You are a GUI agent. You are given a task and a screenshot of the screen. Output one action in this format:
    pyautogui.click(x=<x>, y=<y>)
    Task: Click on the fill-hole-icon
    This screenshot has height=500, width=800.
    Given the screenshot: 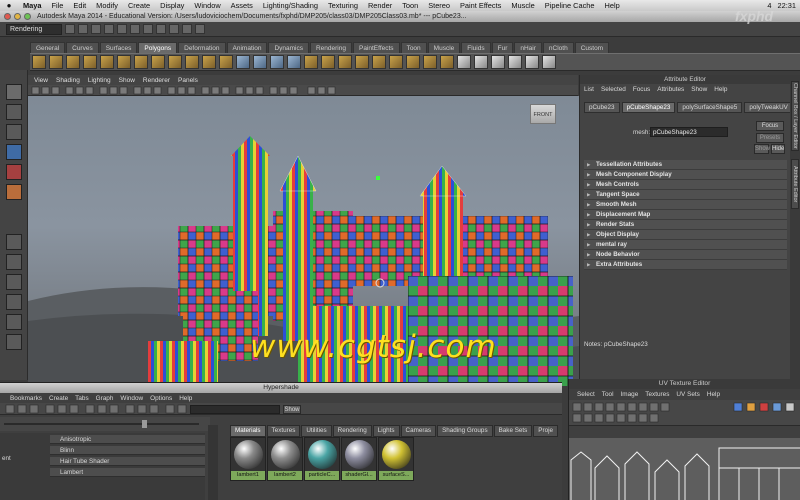 What is the action you would take?
    pyautogui.click(x=362, y=62)
    